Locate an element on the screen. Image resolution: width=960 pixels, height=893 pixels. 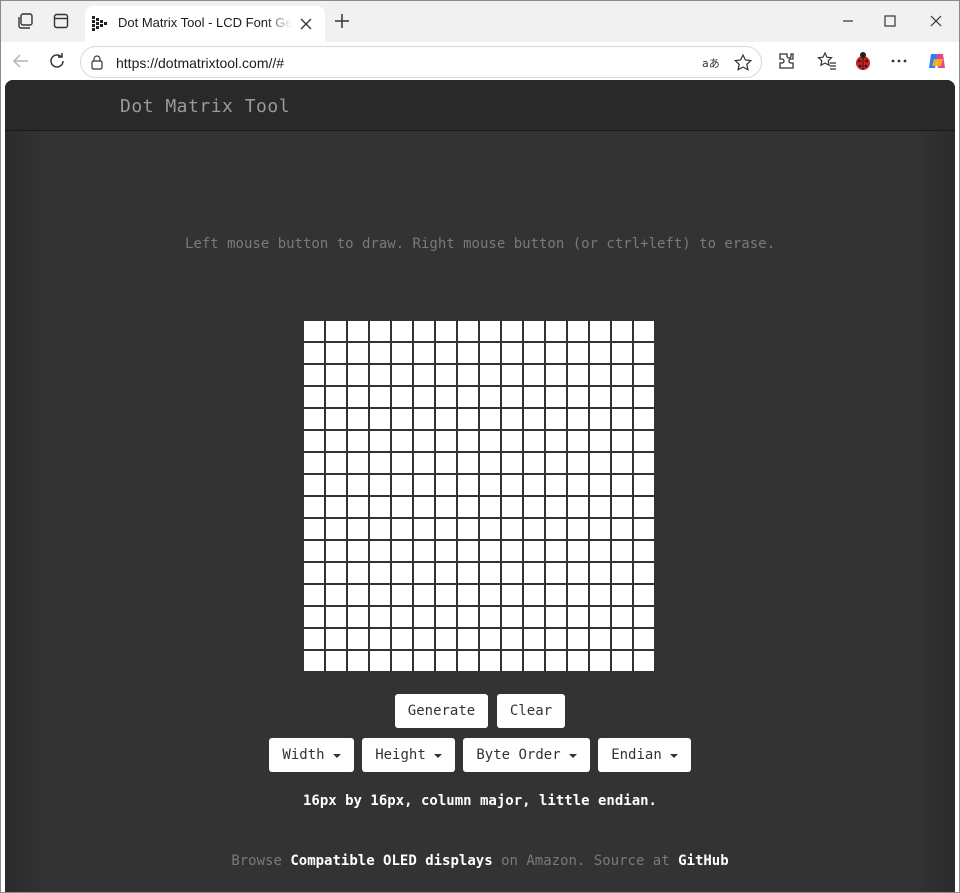
refresh-icon is located at coordinates (57, 61).